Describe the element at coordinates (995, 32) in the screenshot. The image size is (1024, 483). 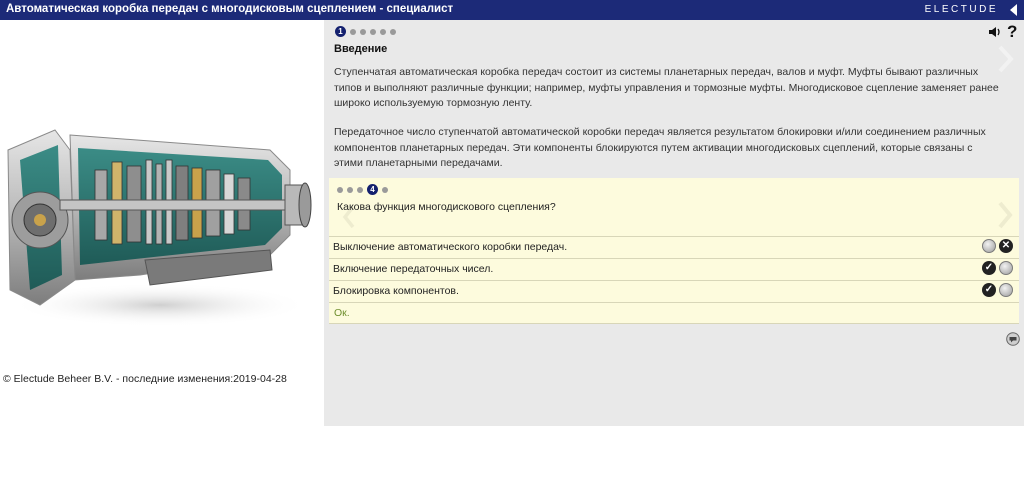
I see `speaker-icon` at that location.